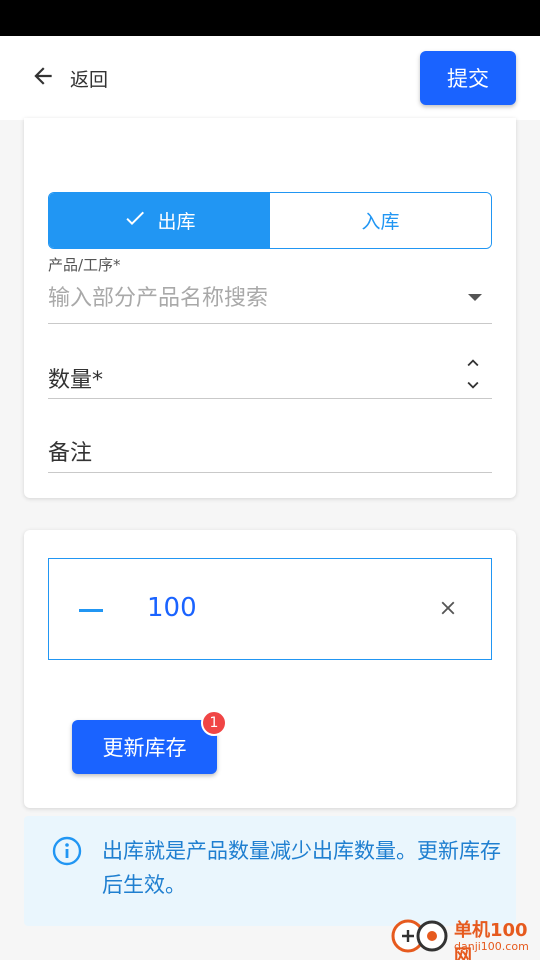 This screenshot has width=540, height=960. Describe the element at coordinates (172, 608) in the screenshot. I see `quantity-value: 100` at that location.